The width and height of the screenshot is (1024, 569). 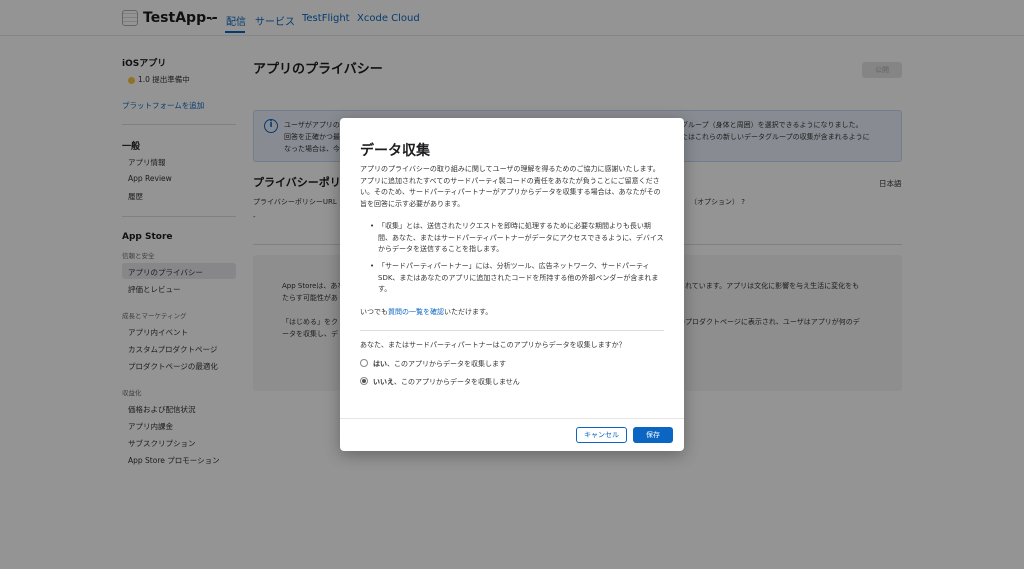 What do you see at coordinates (457, 382) in the screenshot?
I see `radio-no-rest: 、このアプリからデータを収集しません` at bounding box center [457, 382].